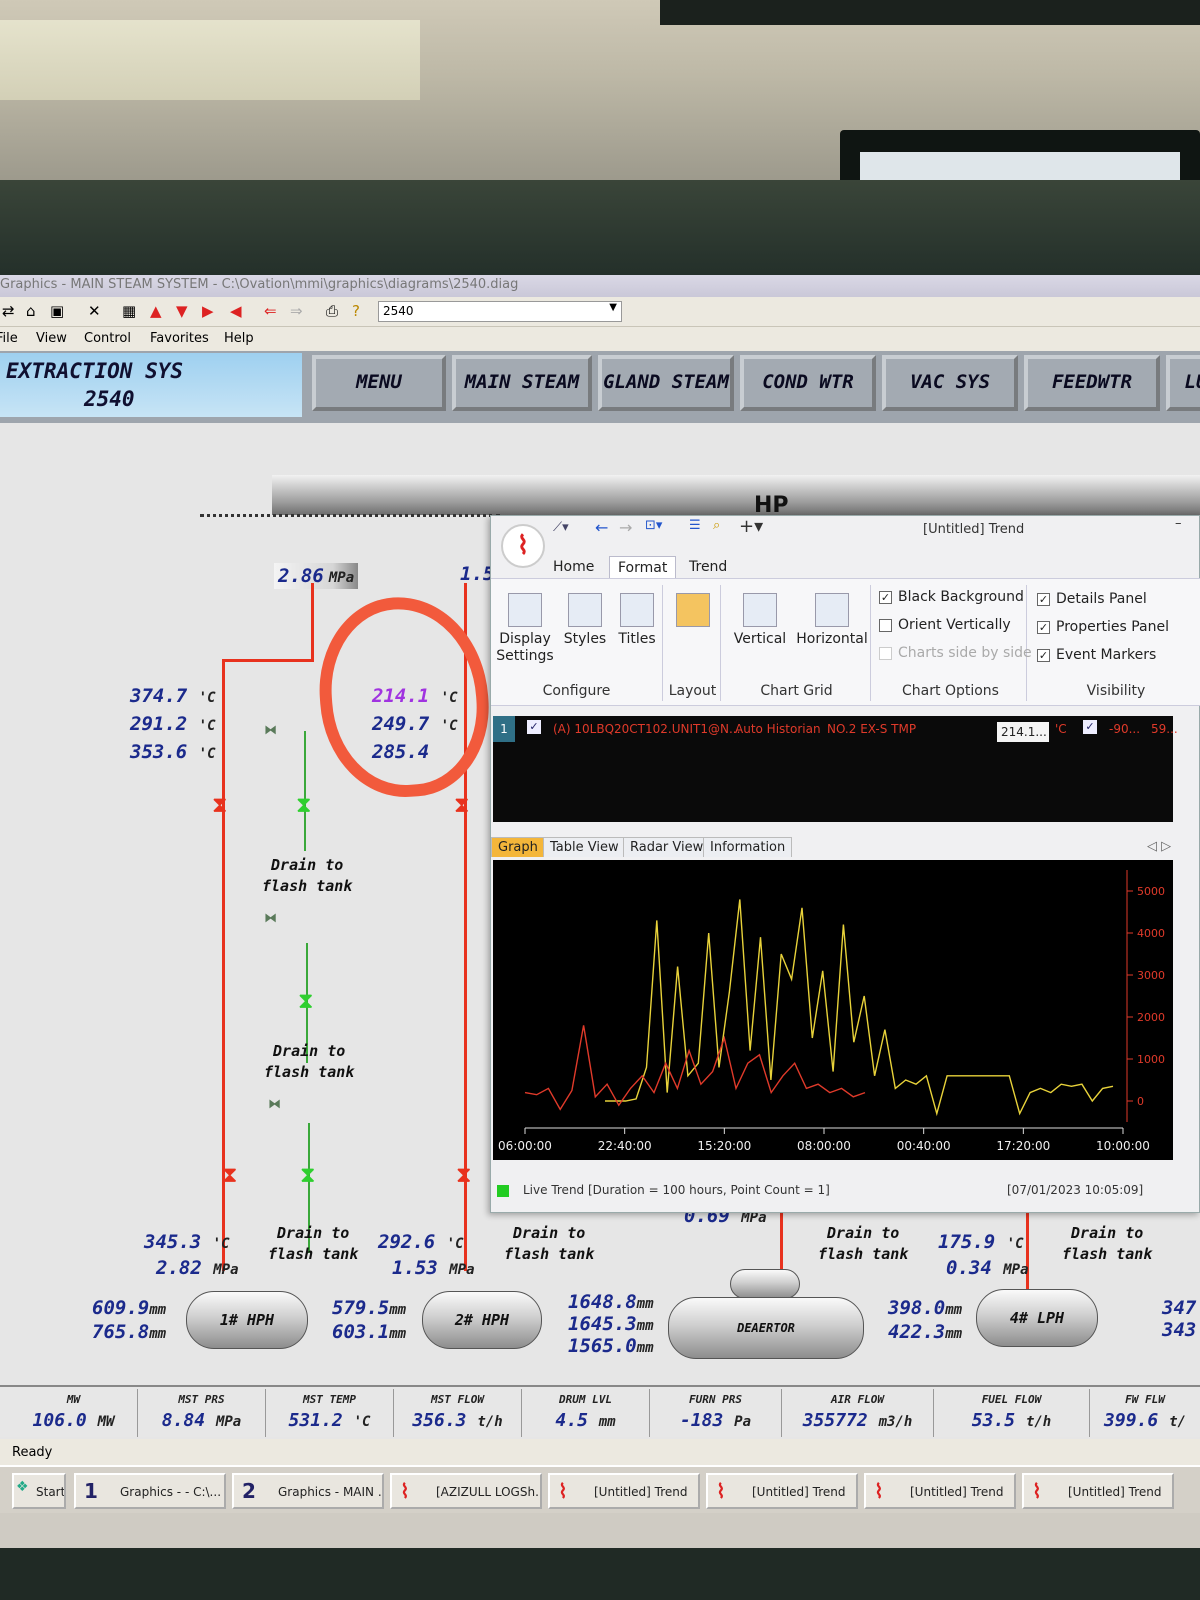  I want to click on history-forward-icon: ⇒, so click(296, 311).